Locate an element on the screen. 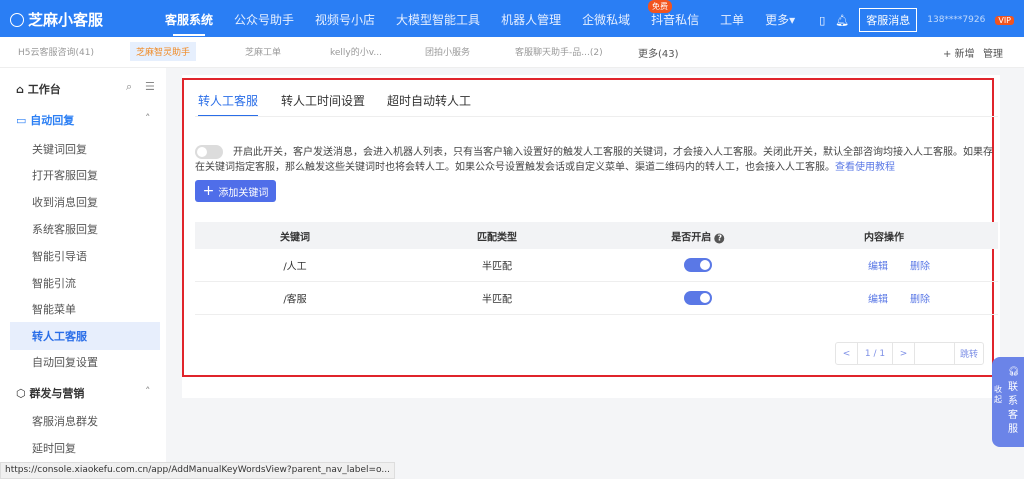  tab-timeout-transfer: 超时自动转人工 is located at coordinates (429, 100).